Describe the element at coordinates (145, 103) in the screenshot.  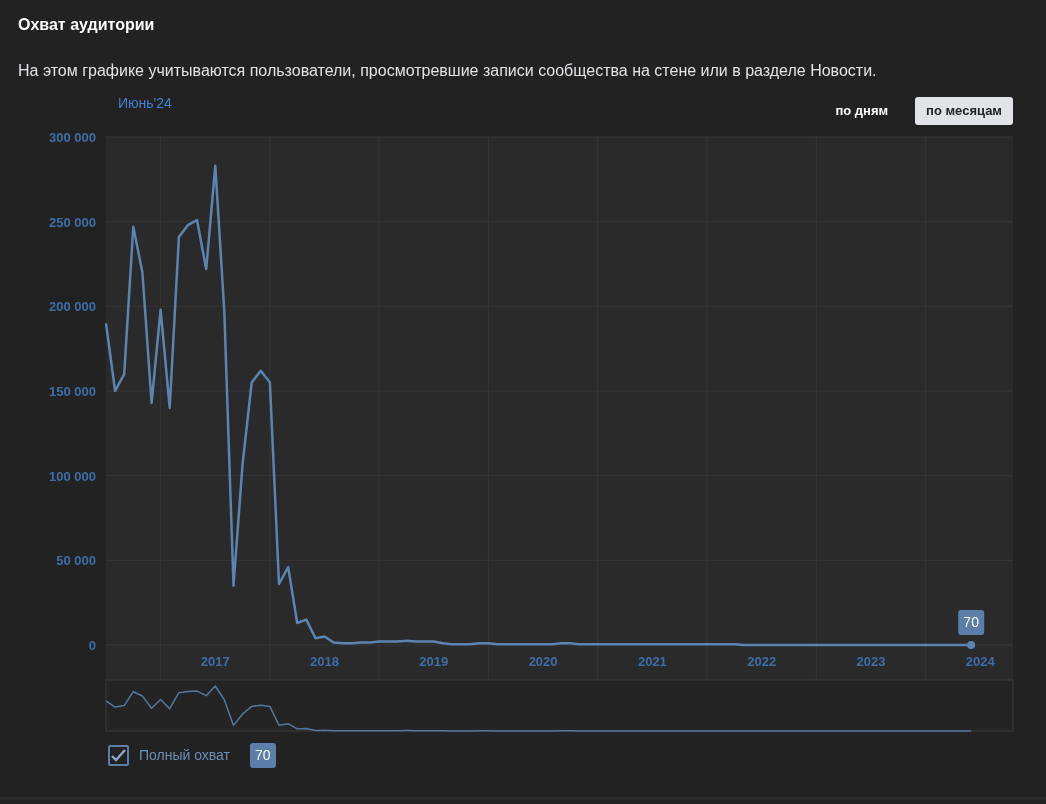
I see `period-label: Июнь'24` at that location.